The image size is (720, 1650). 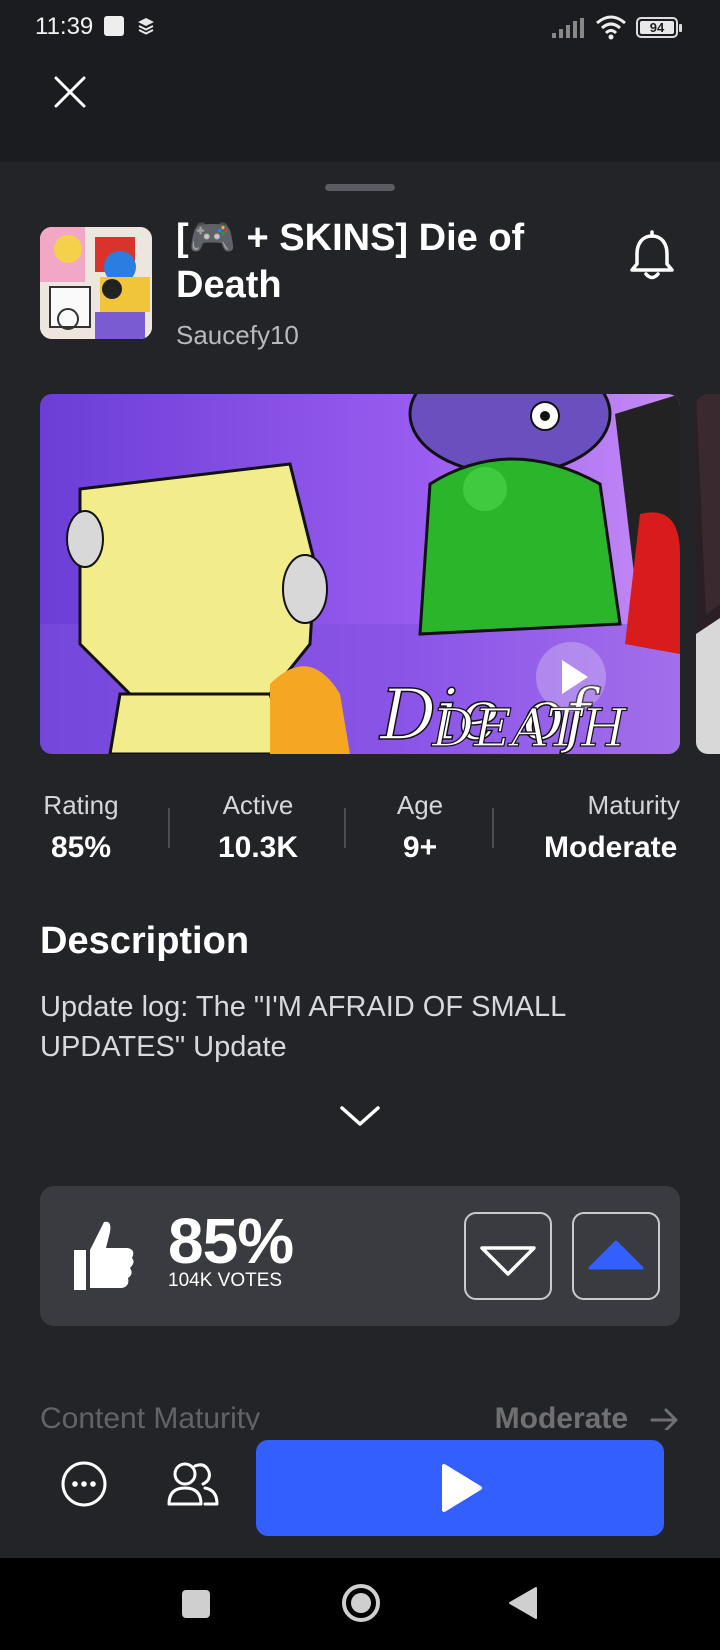 I want to click on thumbs-up-icon, so click(x=104, y=1255).